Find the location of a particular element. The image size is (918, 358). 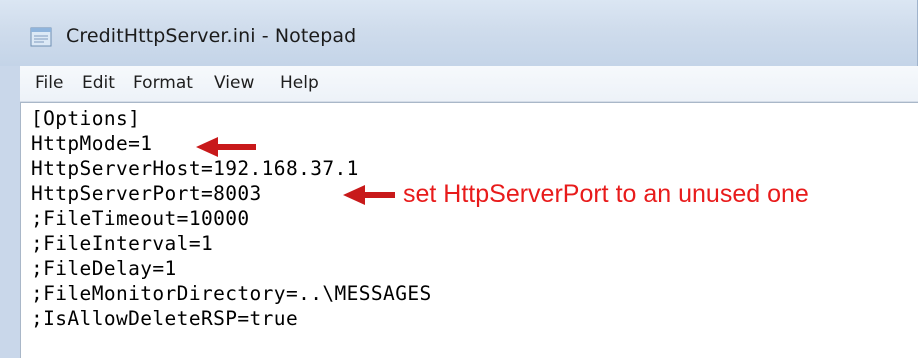

editor-line: [Options] is located at coordinates (86, 118).